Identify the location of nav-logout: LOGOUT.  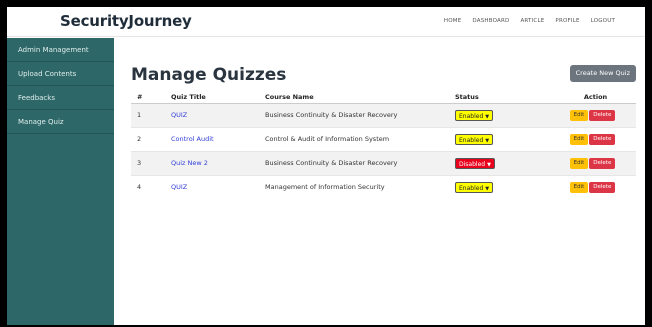
(603, 21).